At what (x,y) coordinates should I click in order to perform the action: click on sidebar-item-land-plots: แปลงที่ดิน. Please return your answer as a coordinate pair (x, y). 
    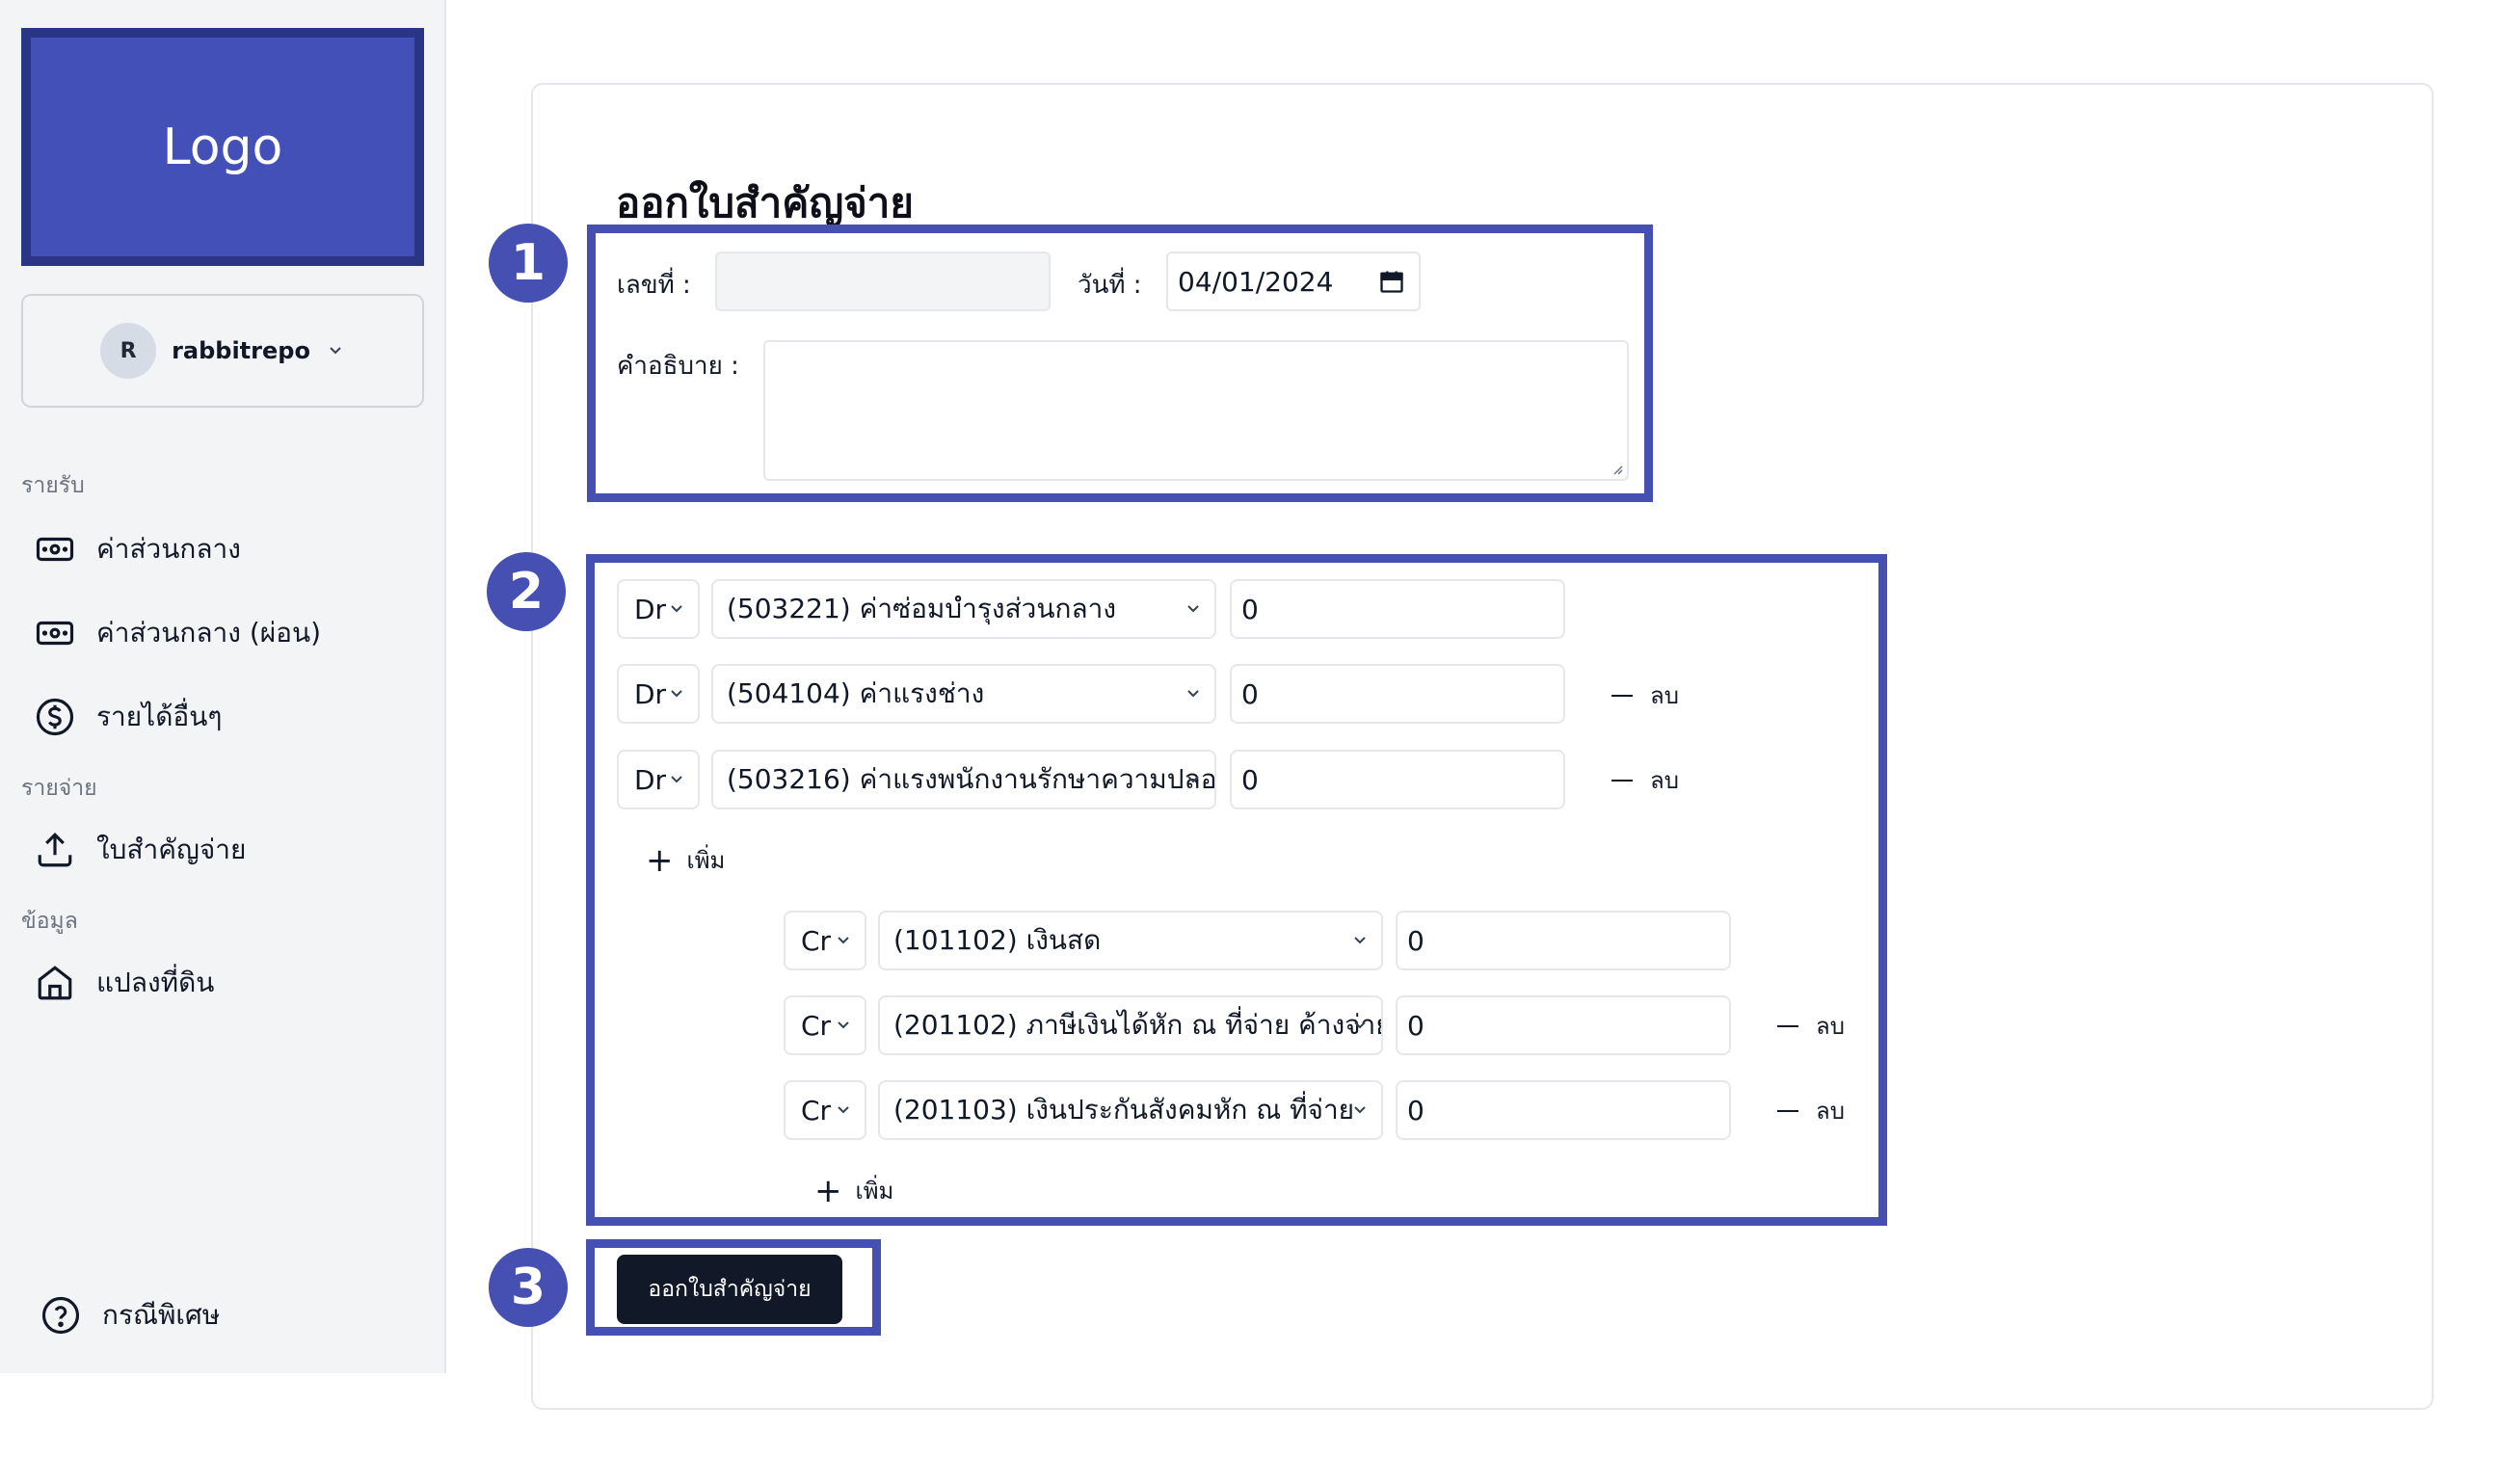
    Looking at the image, I should click on (124, 983).